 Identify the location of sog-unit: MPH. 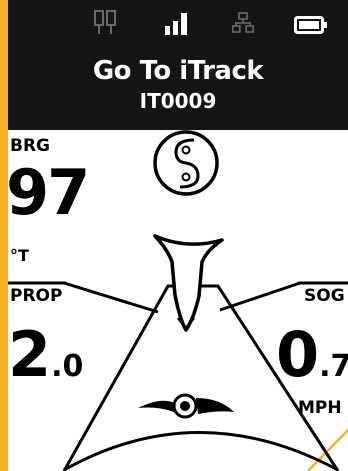
(320, 408).